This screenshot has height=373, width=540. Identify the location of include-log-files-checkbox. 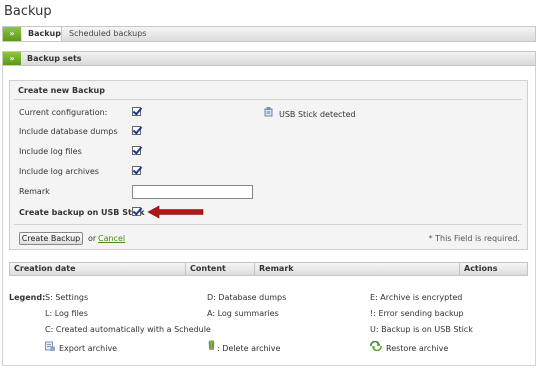
(136, 150).